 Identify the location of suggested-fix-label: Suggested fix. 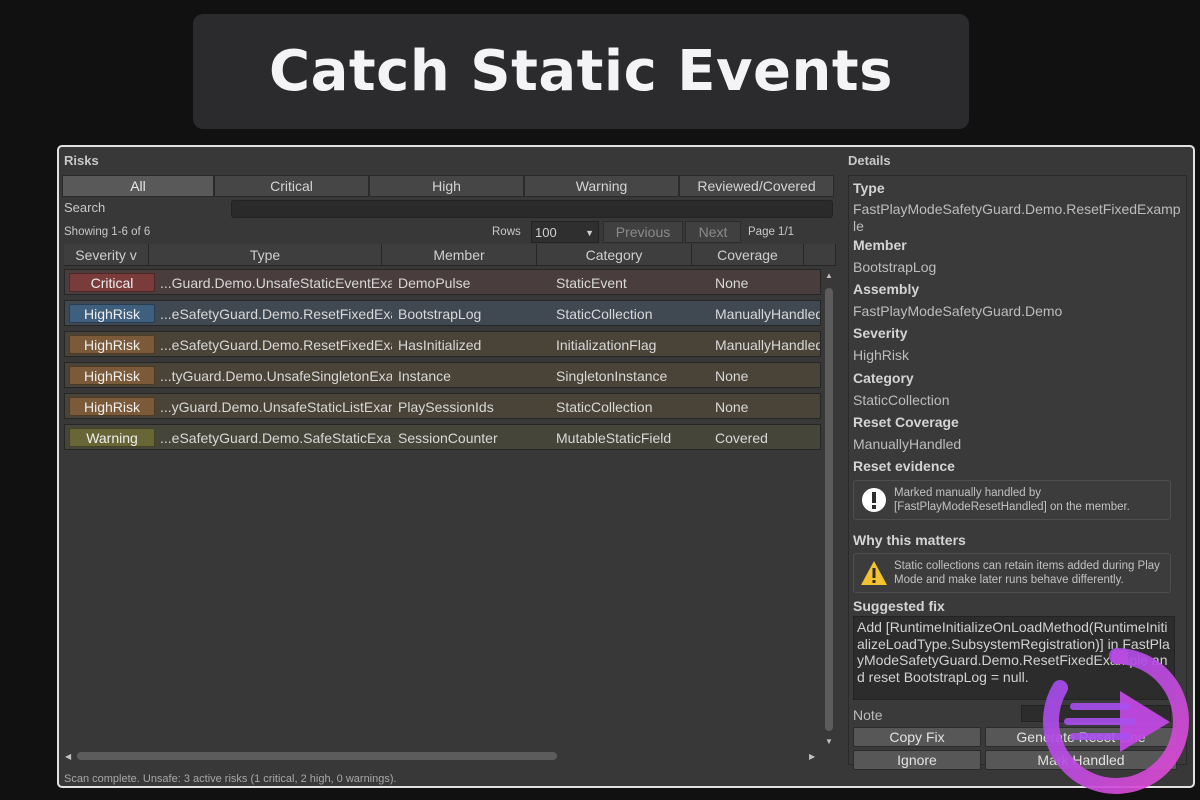
(899, 606).